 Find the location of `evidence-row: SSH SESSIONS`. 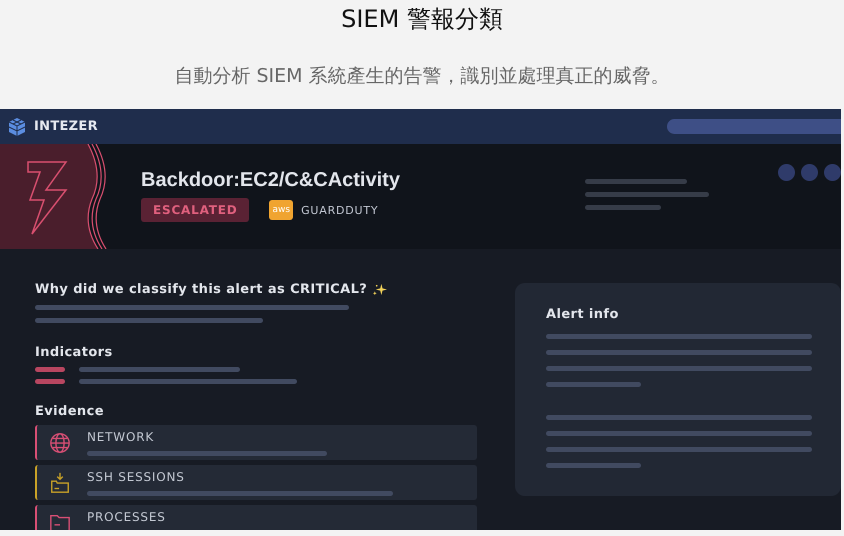

evidence-row: SSH SESSIONS is located at coordinates (256, 482).